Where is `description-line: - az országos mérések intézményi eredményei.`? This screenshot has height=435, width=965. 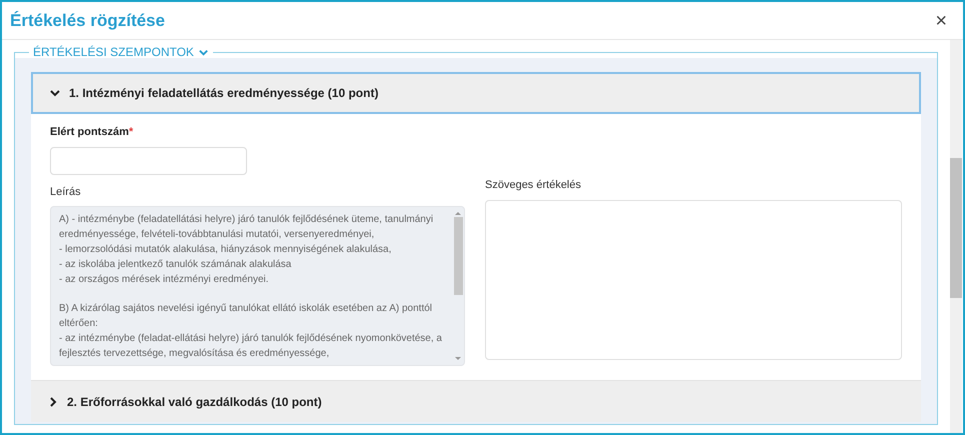 description-line: - az országos mérések intézményi eredményei. is located at coordinates (164, 280).